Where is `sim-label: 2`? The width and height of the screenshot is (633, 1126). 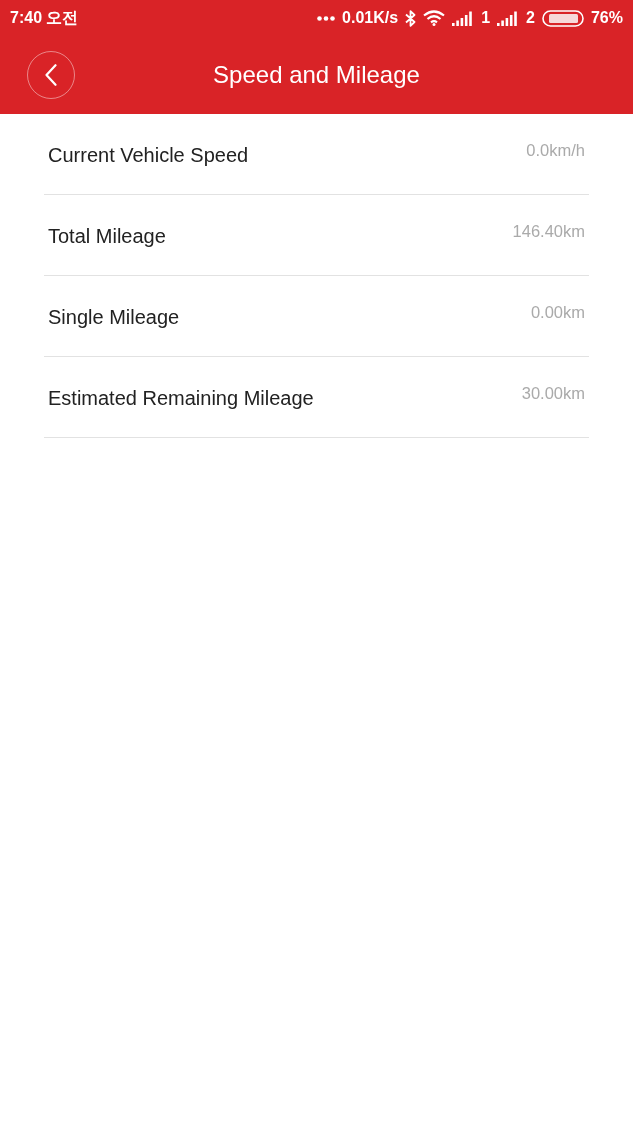 sim-label: 2 is located at coordinates (530, 18).